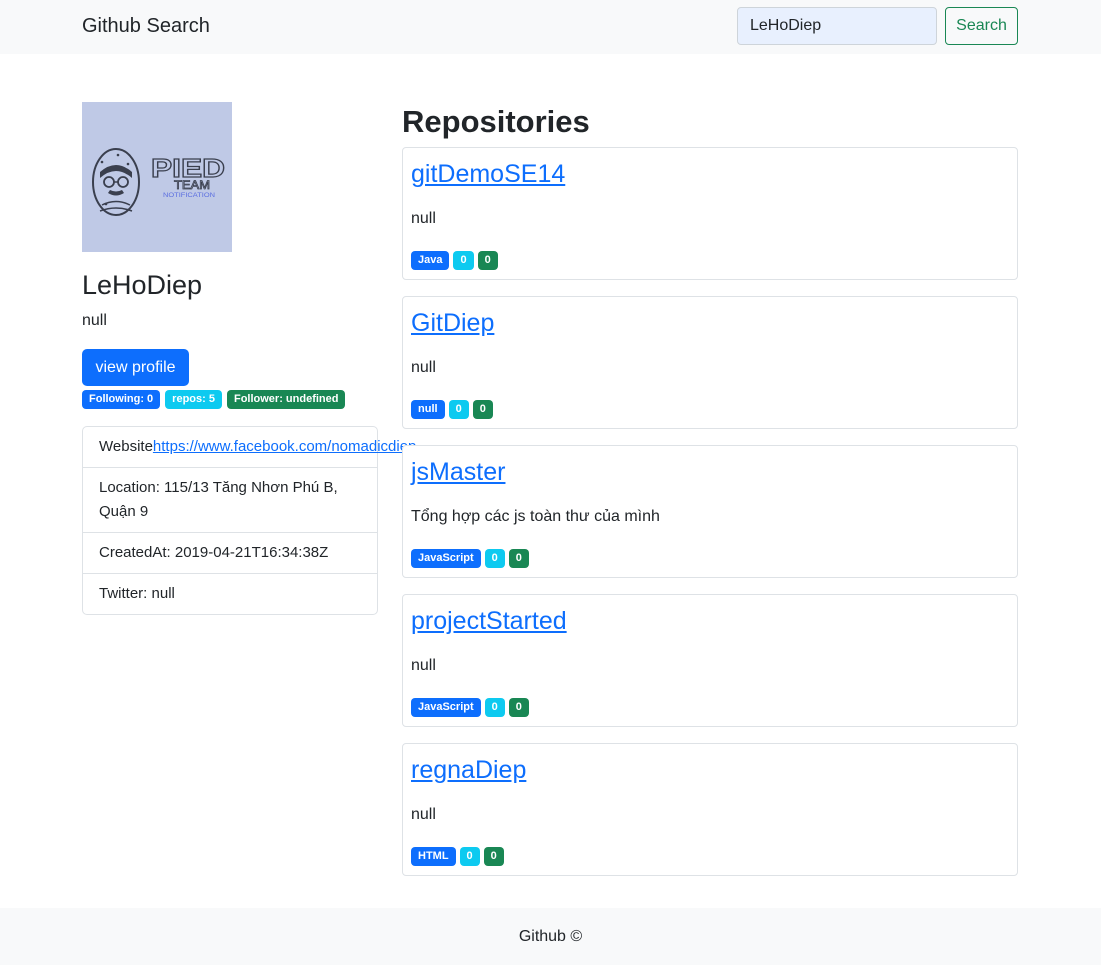 The height and width of the screenshot is (965, 1101). I want to click on twitter-item: Twitter: null, so click(230, 593).